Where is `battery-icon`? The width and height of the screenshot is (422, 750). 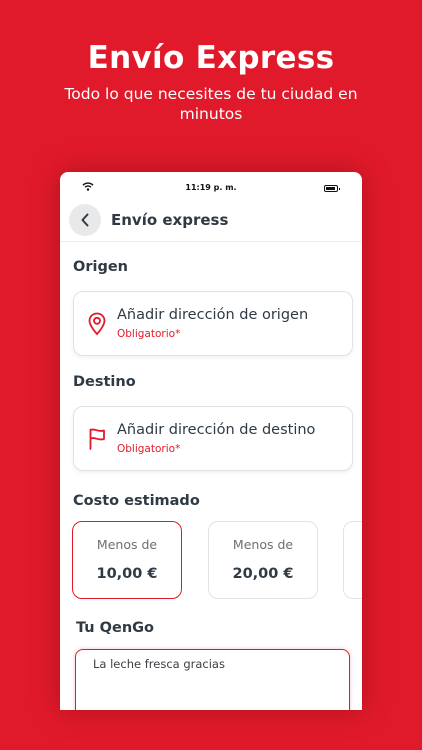 battery-icon is located at coordinates (332, 188).